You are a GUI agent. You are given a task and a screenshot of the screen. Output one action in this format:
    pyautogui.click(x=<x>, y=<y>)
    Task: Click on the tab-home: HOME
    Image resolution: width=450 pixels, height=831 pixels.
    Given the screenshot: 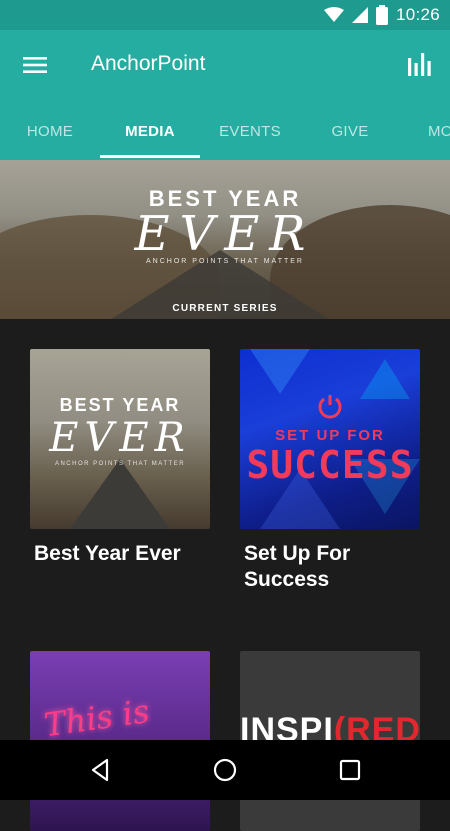 What is the action you would take?
    pyautogui.click(x=50, y=131)
    